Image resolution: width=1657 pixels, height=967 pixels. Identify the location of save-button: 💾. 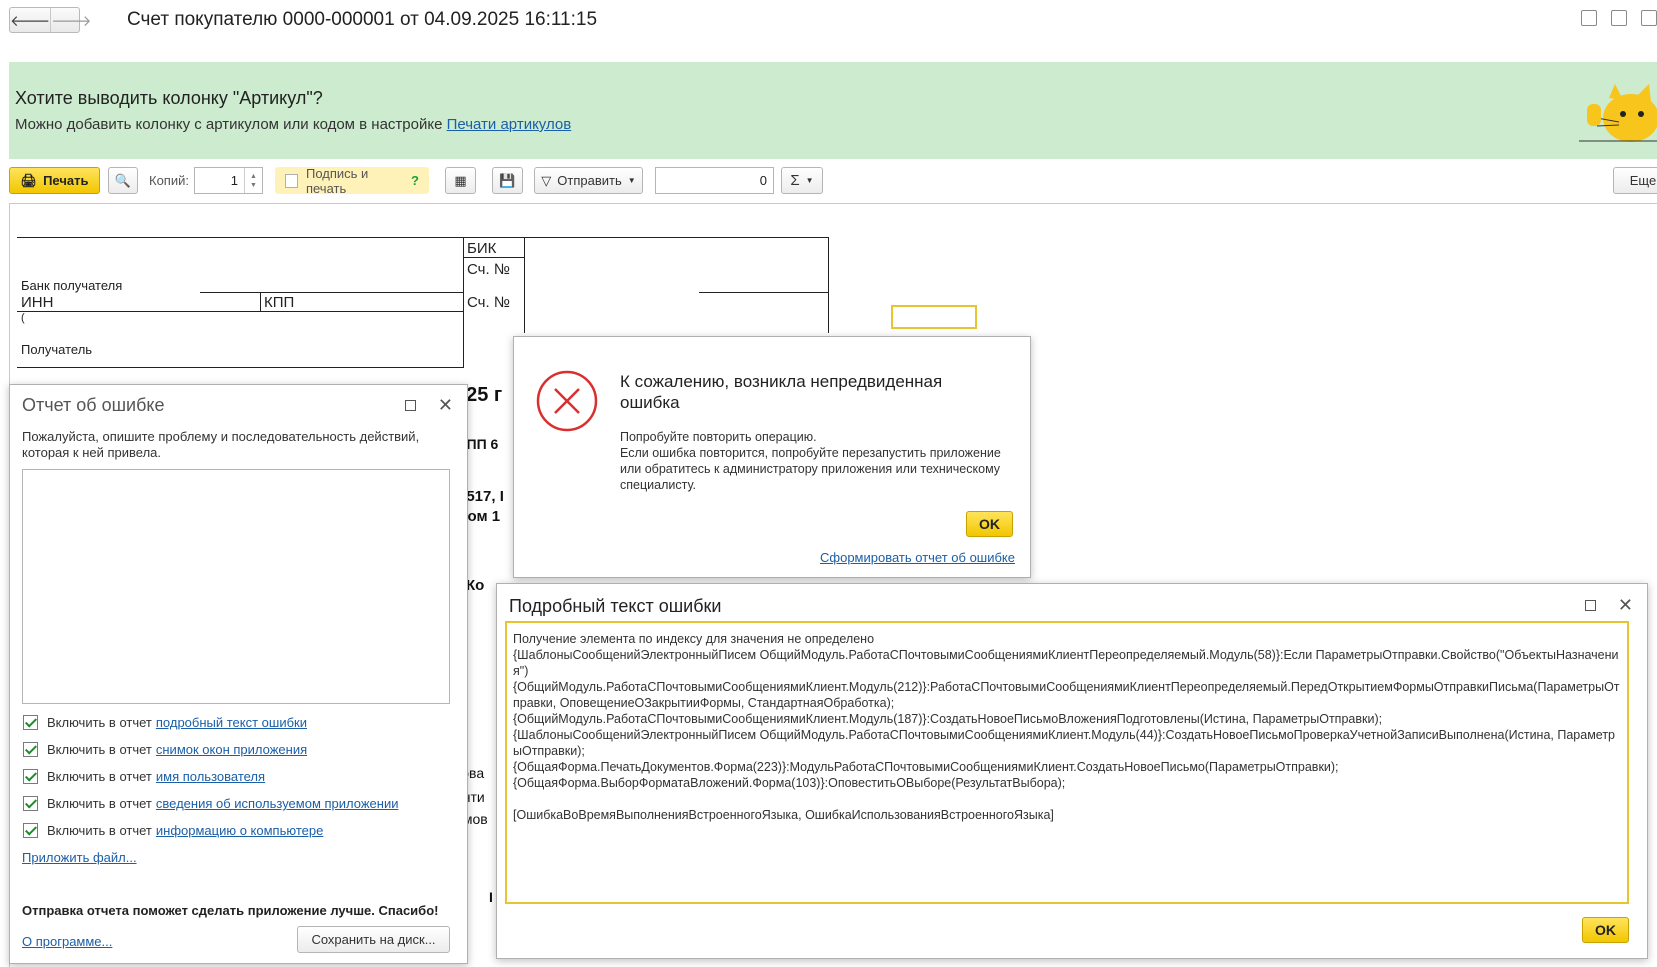
(507, 180).